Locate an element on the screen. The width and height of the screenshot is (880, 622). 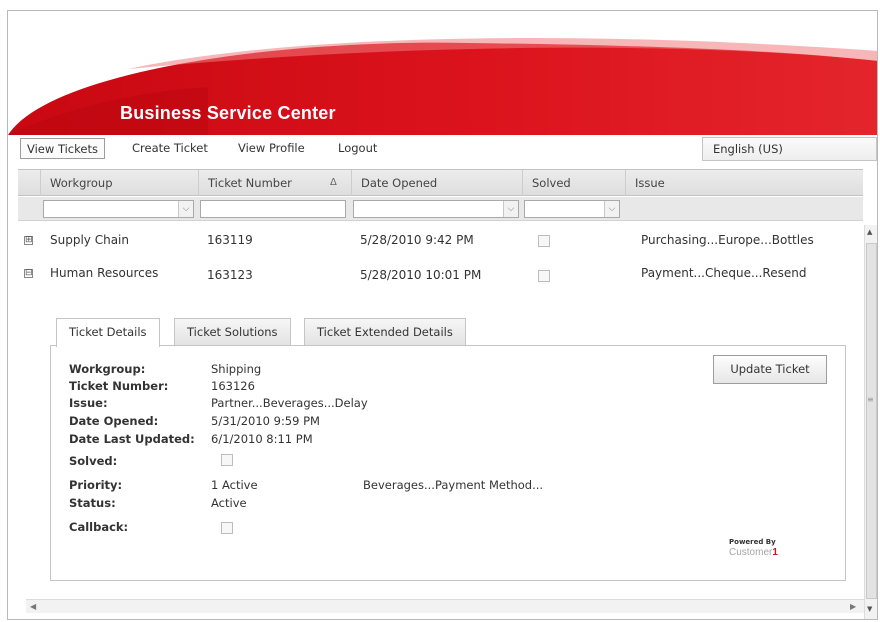
value-status: Active is located at coordinates (229, 503).